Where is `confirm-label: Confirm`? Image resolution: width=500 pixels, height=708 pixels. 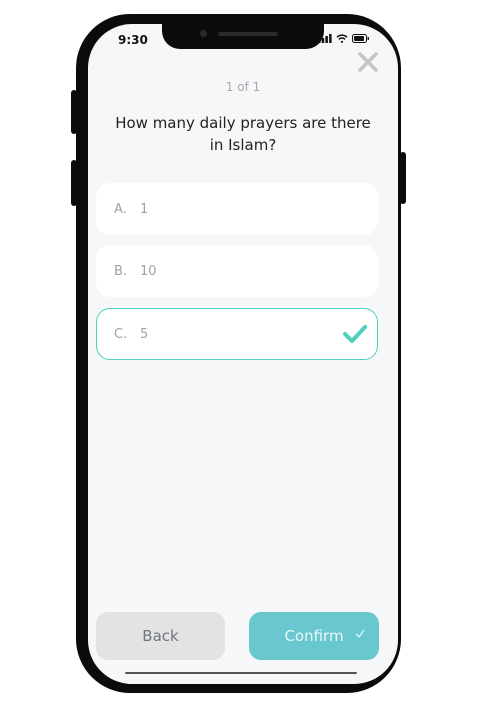
confirm-label: Confirm is located at coordinates (314, 636).